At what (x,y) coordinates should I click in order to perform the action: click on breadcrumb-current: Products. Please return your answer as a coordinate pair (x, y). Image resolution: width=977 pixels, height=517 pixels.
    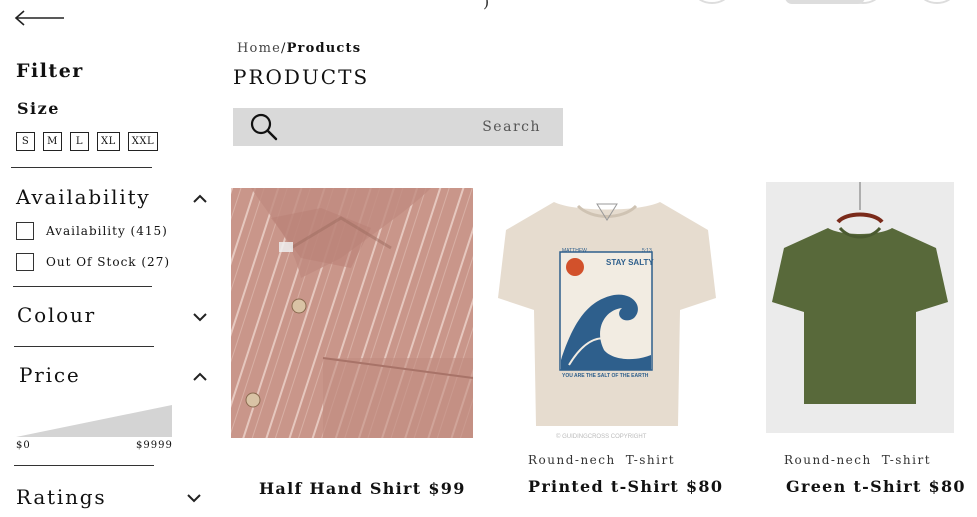
    Looking at the image, I should click on (324, 48).